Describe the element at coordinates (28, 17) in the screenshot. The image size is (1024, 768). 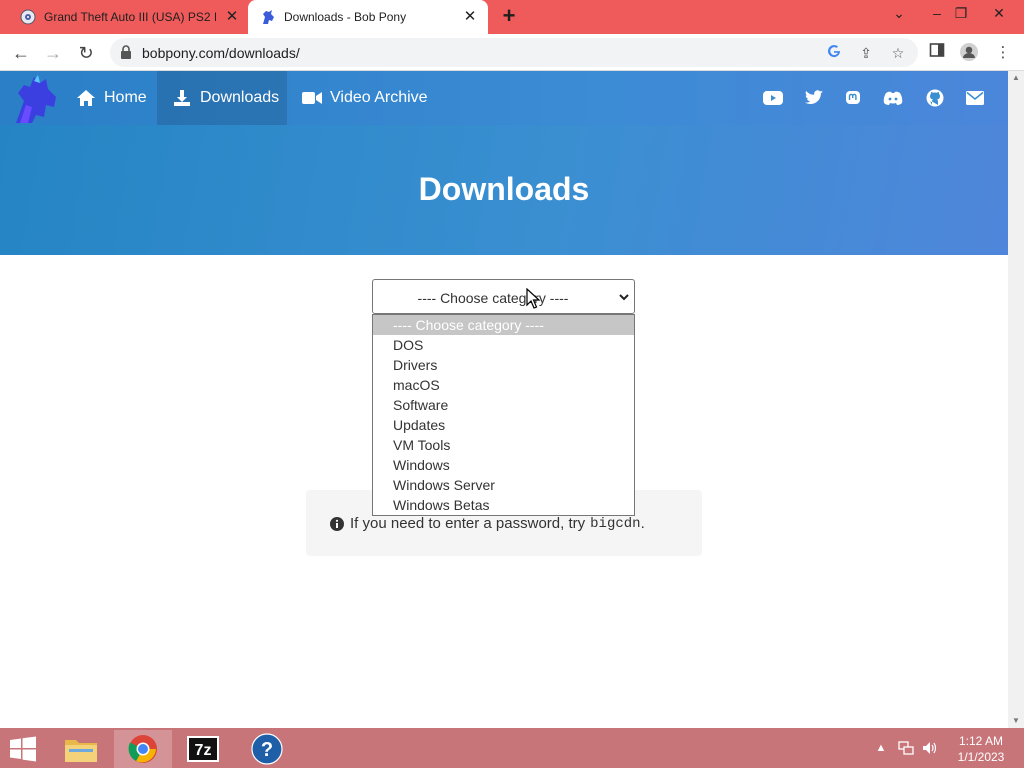
I see `disc-icon` at that location.